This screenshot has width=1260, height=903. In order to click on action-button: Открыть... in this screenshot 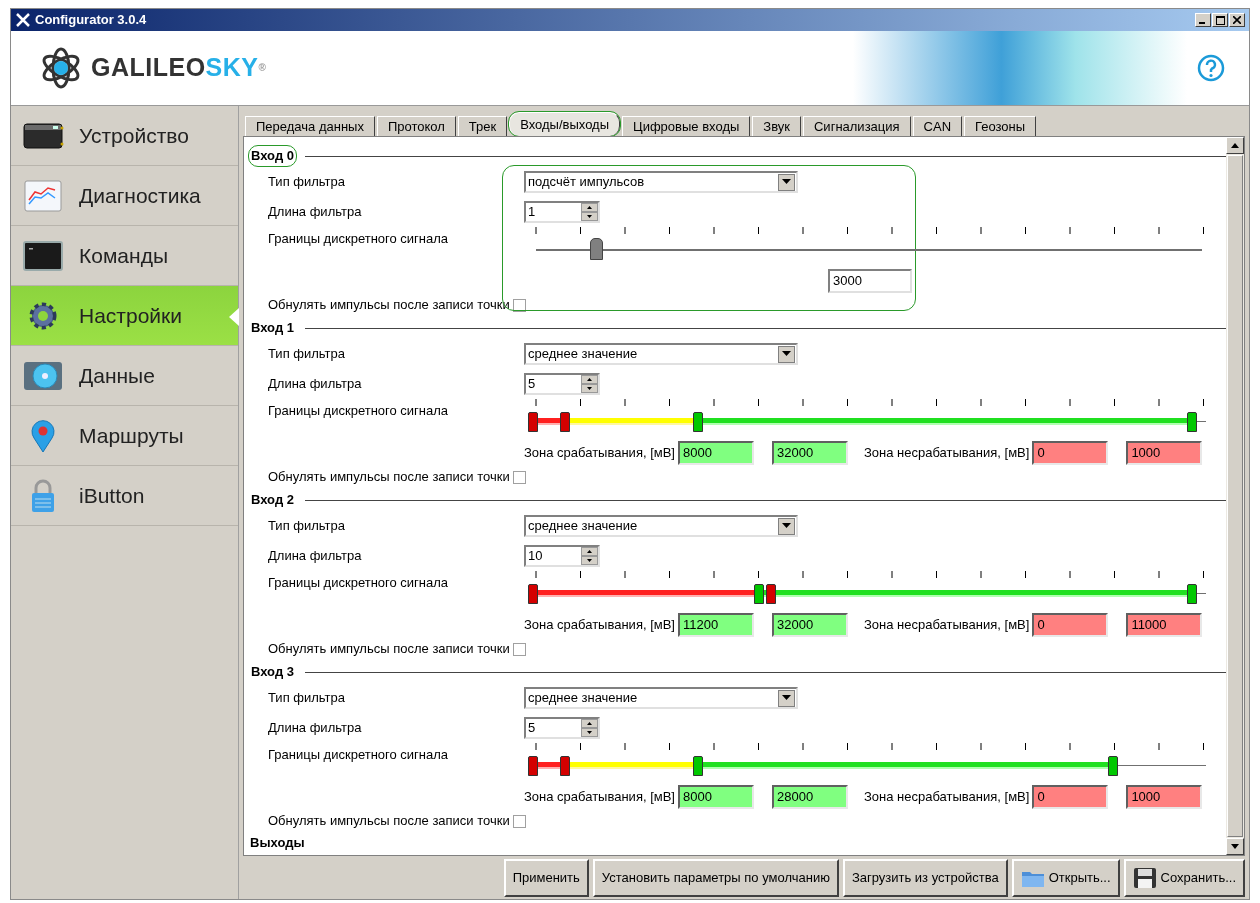, I will do `click(1065, 877)`.